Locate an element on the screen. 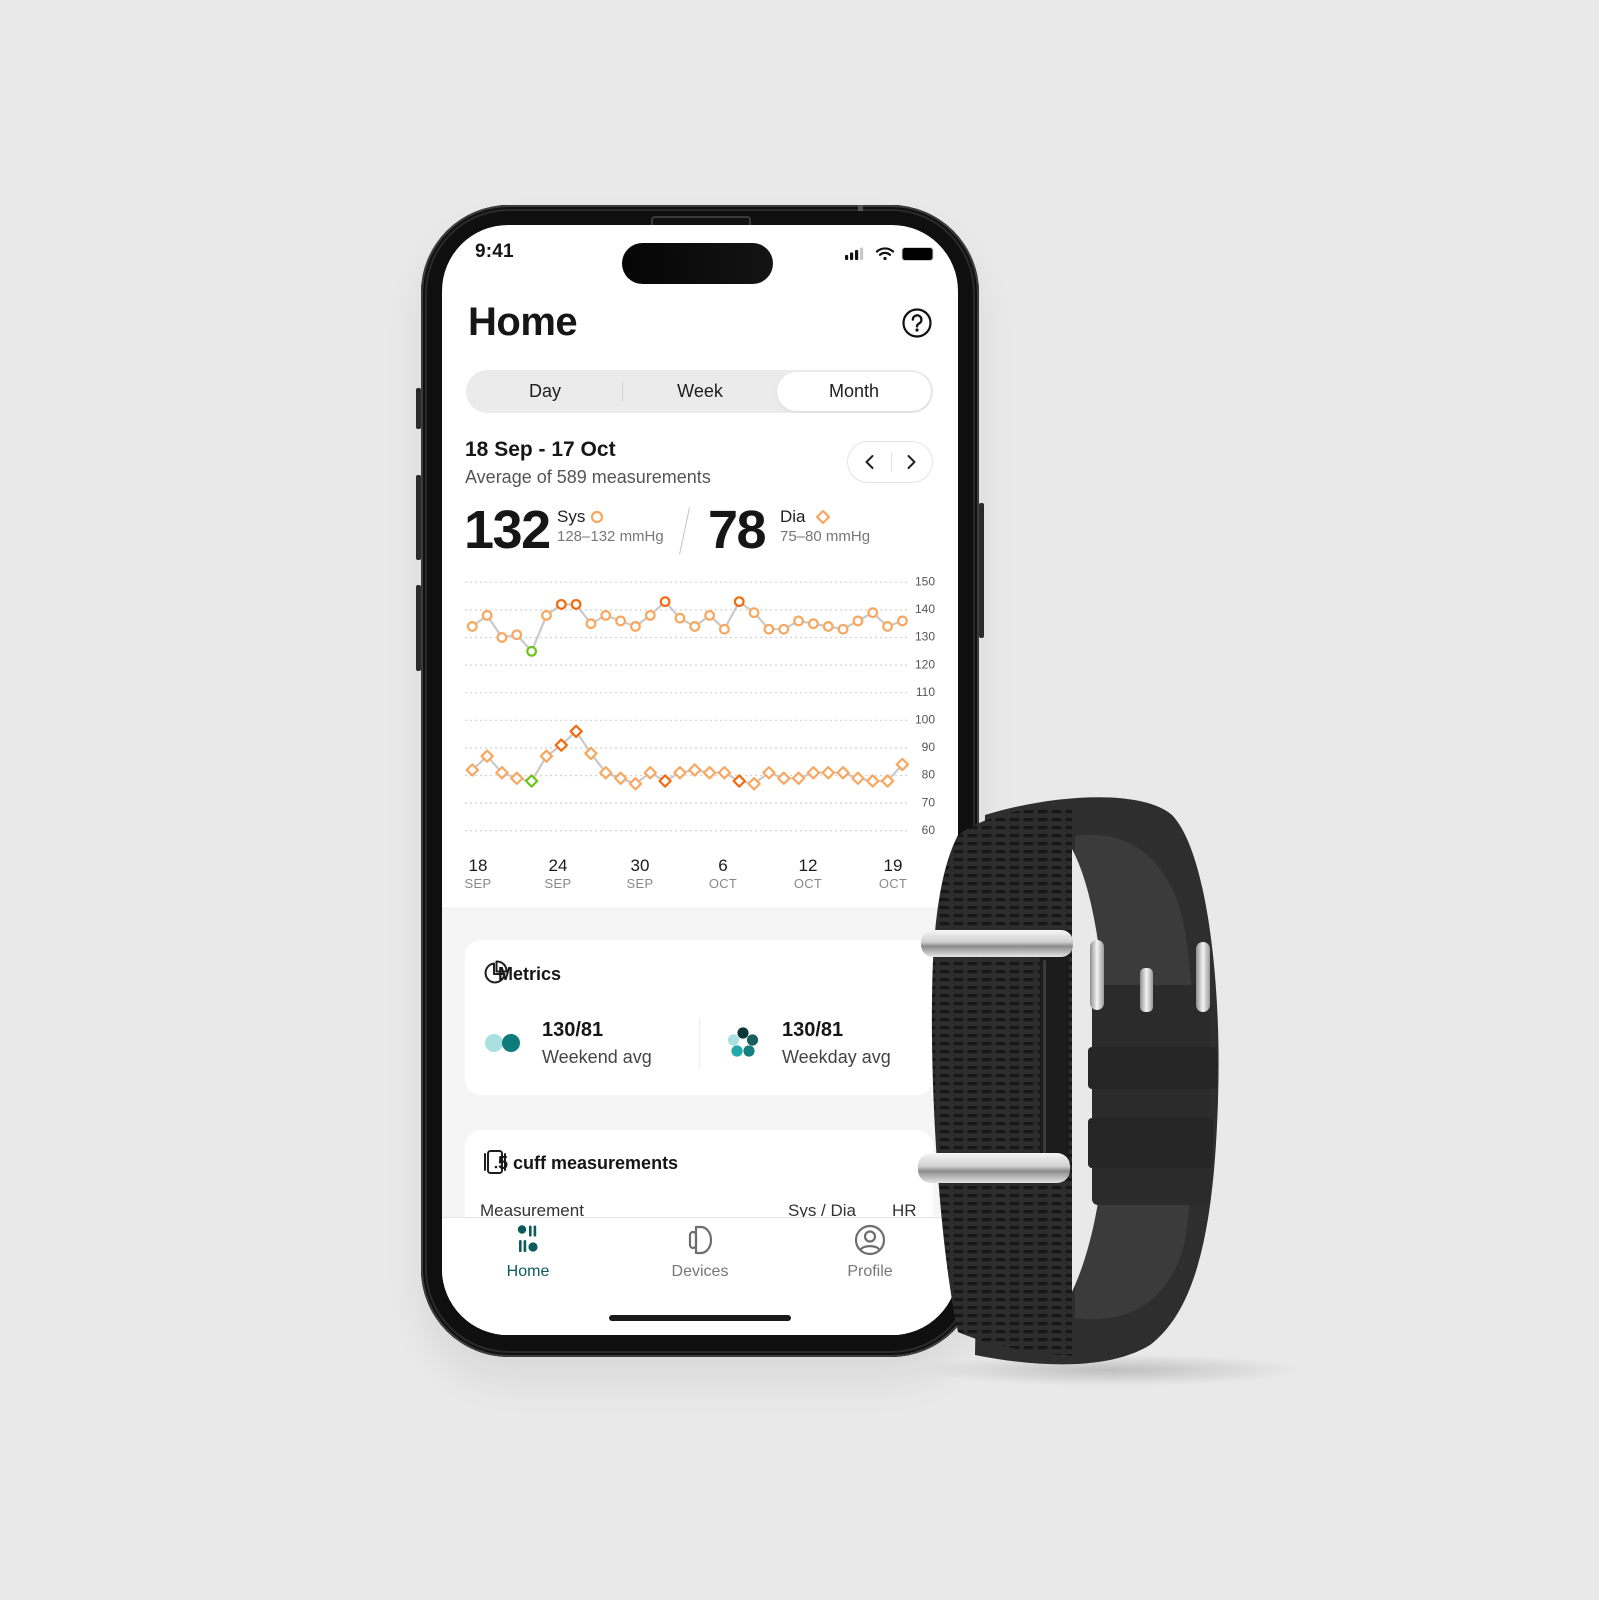  tab-week: Week is located at coordinates (700, 391).